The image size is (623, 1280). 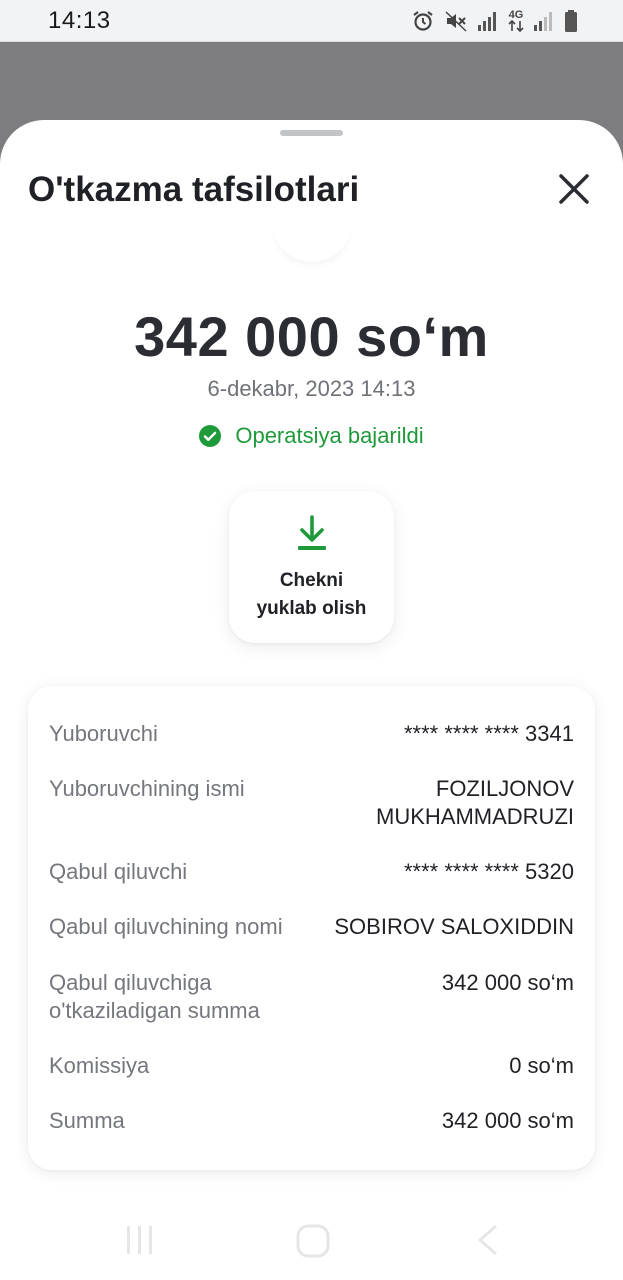 What do you see at coordinates (516, 14) in the screenshot?
I see `network-label: 4G` at bounding box center [516, 14].